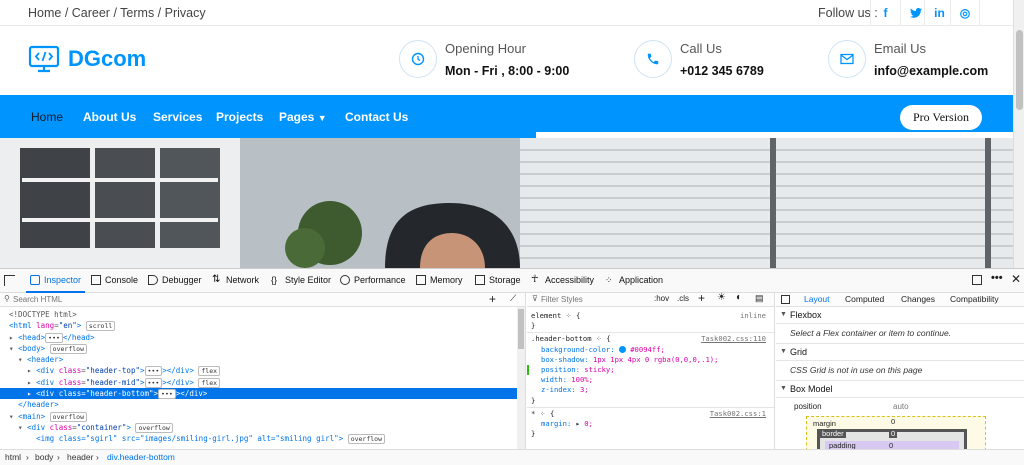 The width and height of the screenshot is (1024, 465). I want to click on tree-html: <html lang="en"> scroll, so click(262, 326).